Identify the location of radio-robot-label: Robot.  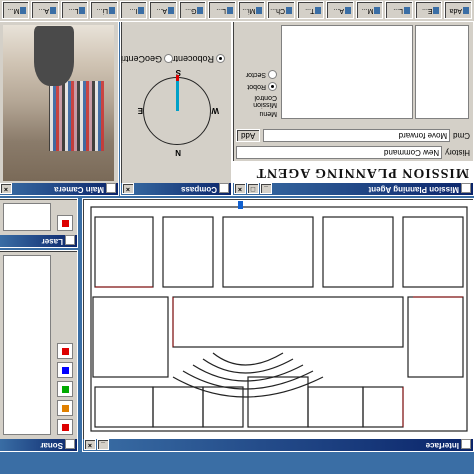
(256, 86).